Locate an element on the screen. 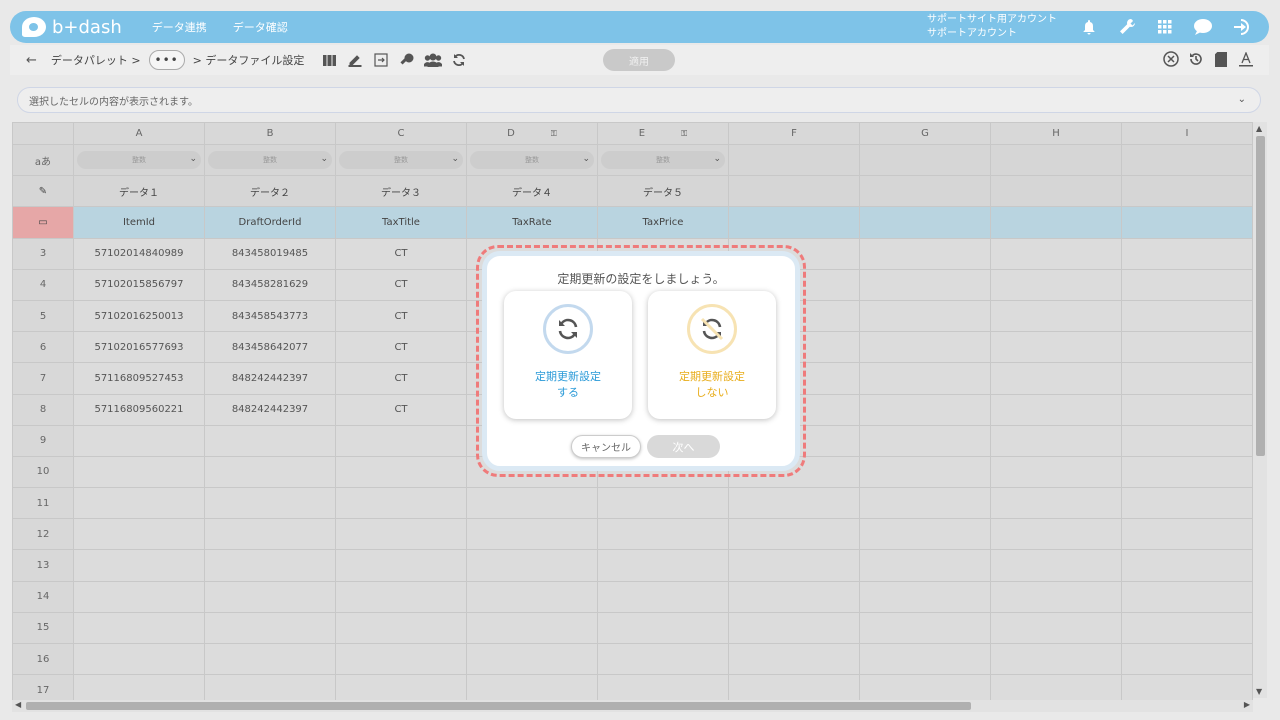 This screenshot has width=1280, height=720. bell-icon is located at coordinates (1089, 27).